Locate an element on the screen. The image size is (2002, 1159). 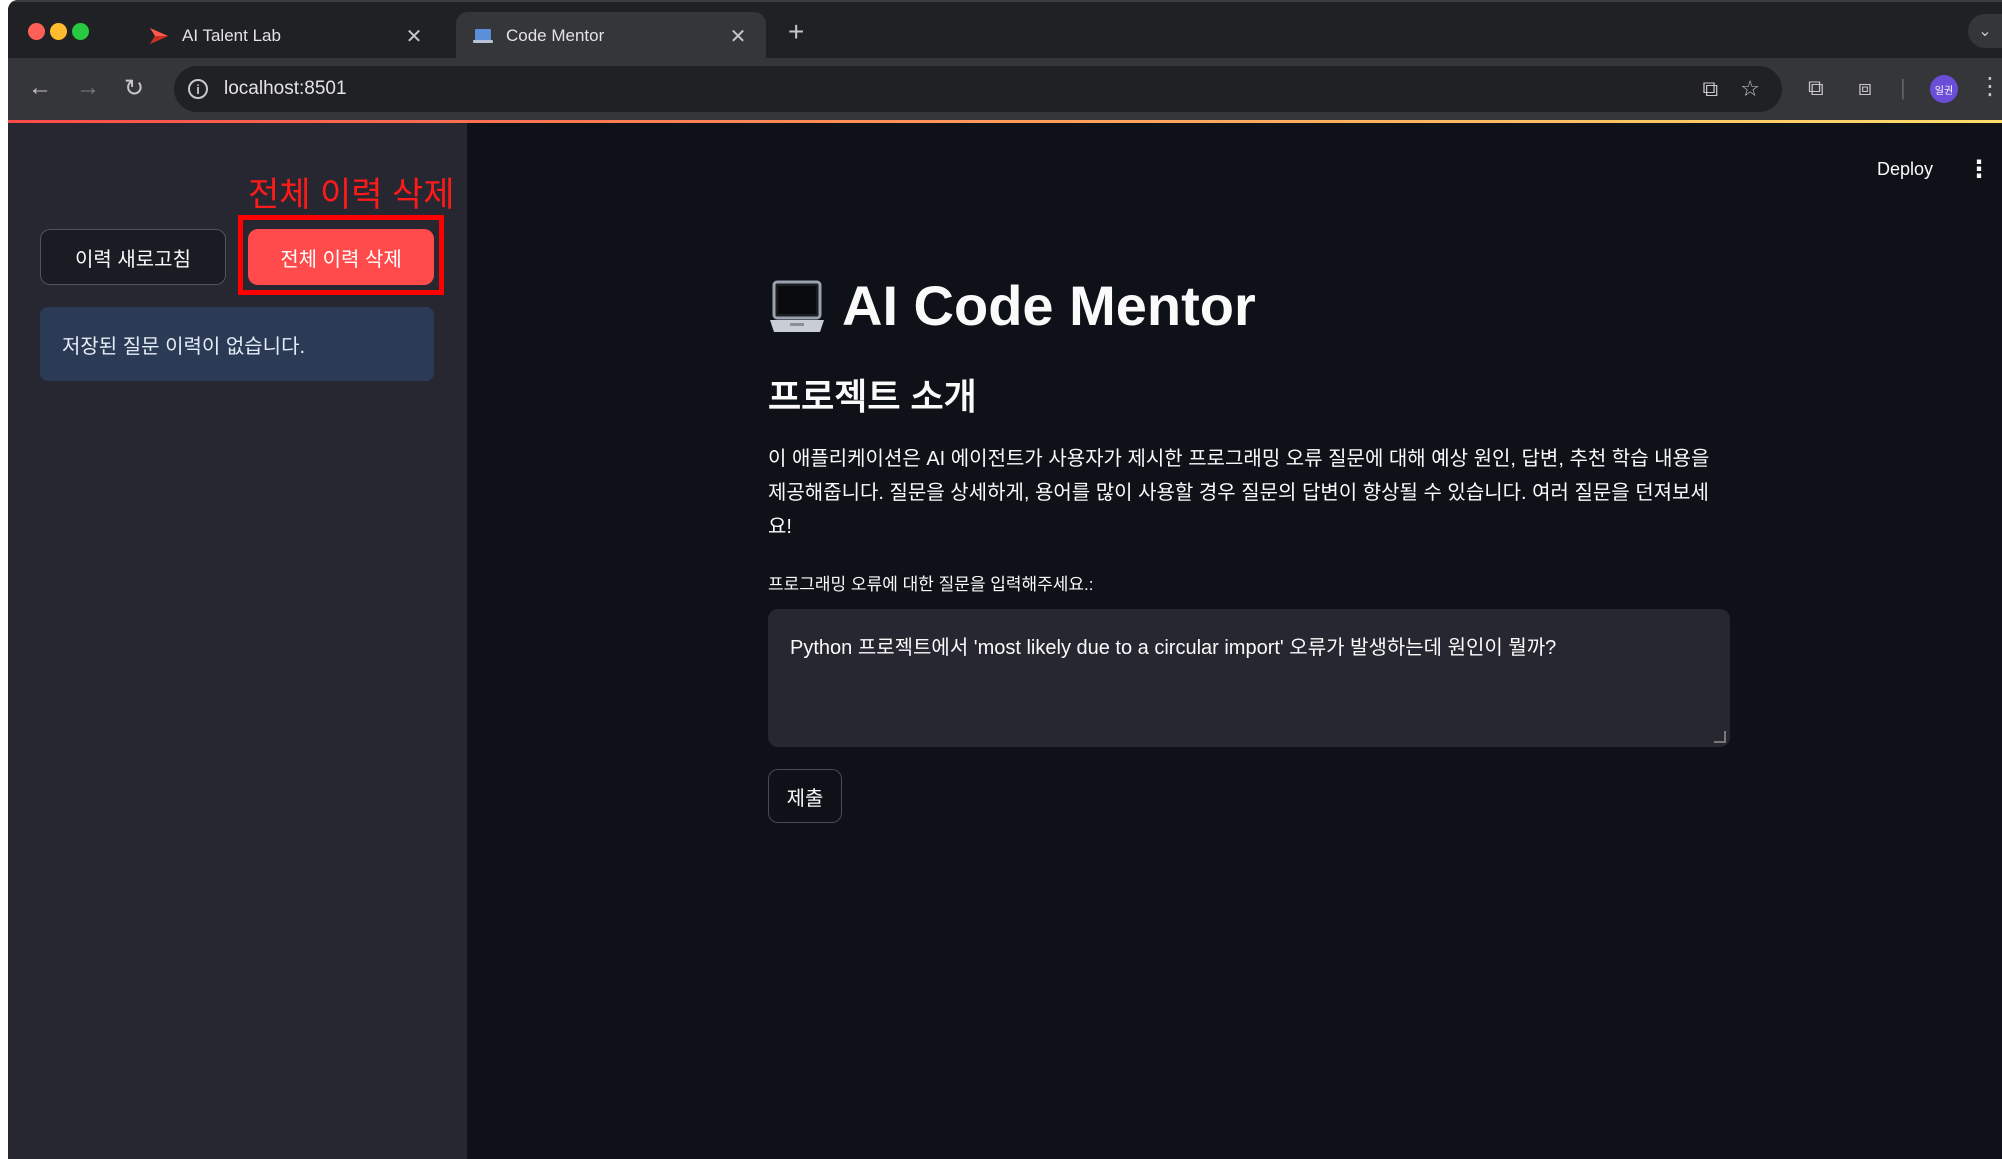
new-tab-plus-icon: + is located at coordinates (796, 32).